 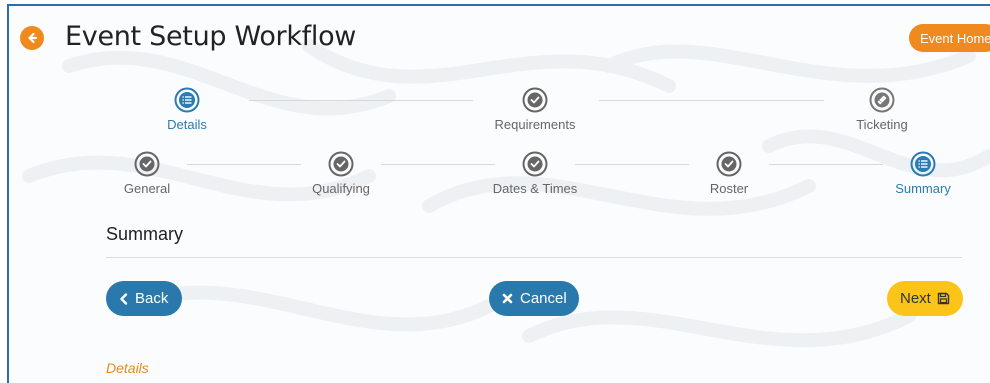 What do you see at coordinates (729, 188) in the screenshot?
I see `sub-step-label: Roster` at bounding box center [729, 188].